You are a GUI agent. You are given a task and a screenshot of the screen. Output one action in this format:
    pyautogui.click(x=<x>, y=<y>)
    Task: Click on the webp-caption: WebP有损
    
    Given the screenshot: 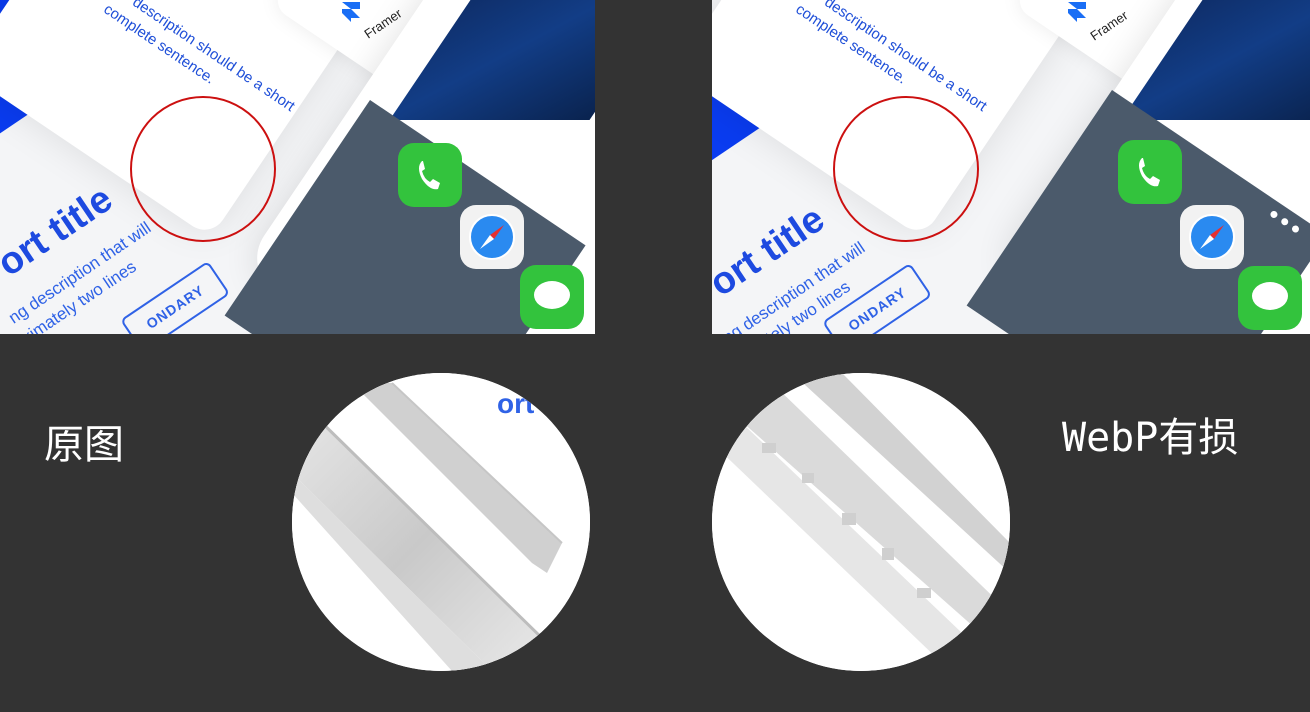 What is the action you would take?
    pyautogui.click(x=1150, y=438)
    